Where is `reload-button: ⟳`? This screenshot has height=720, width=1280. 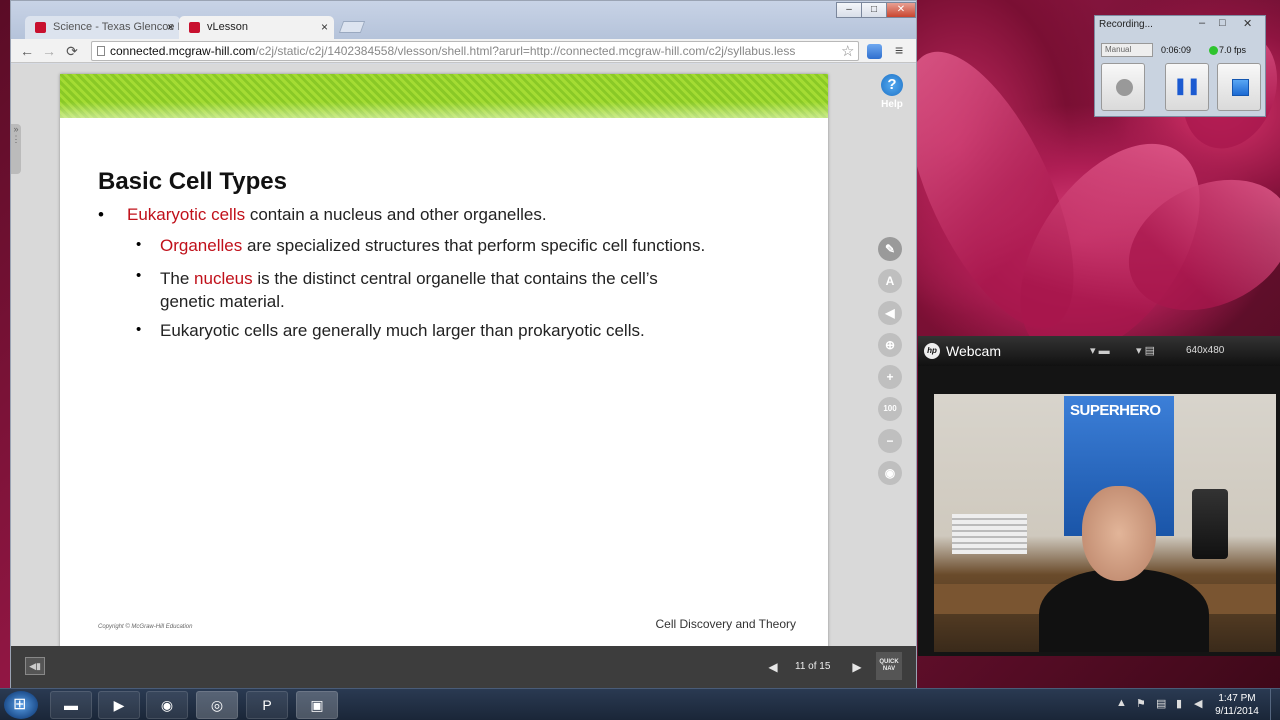
reload-button: ⟳ is located at coordinates (72, 51).